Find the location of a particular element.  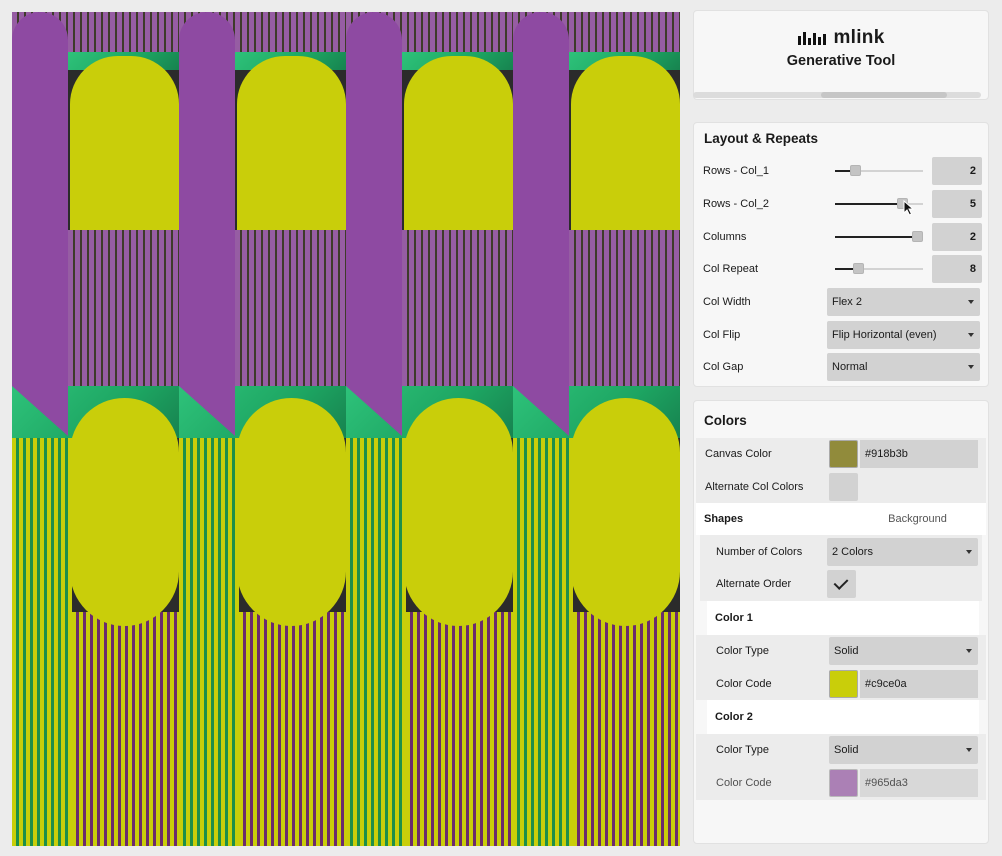

tab-background: Background is located at coordinates (913, 519).